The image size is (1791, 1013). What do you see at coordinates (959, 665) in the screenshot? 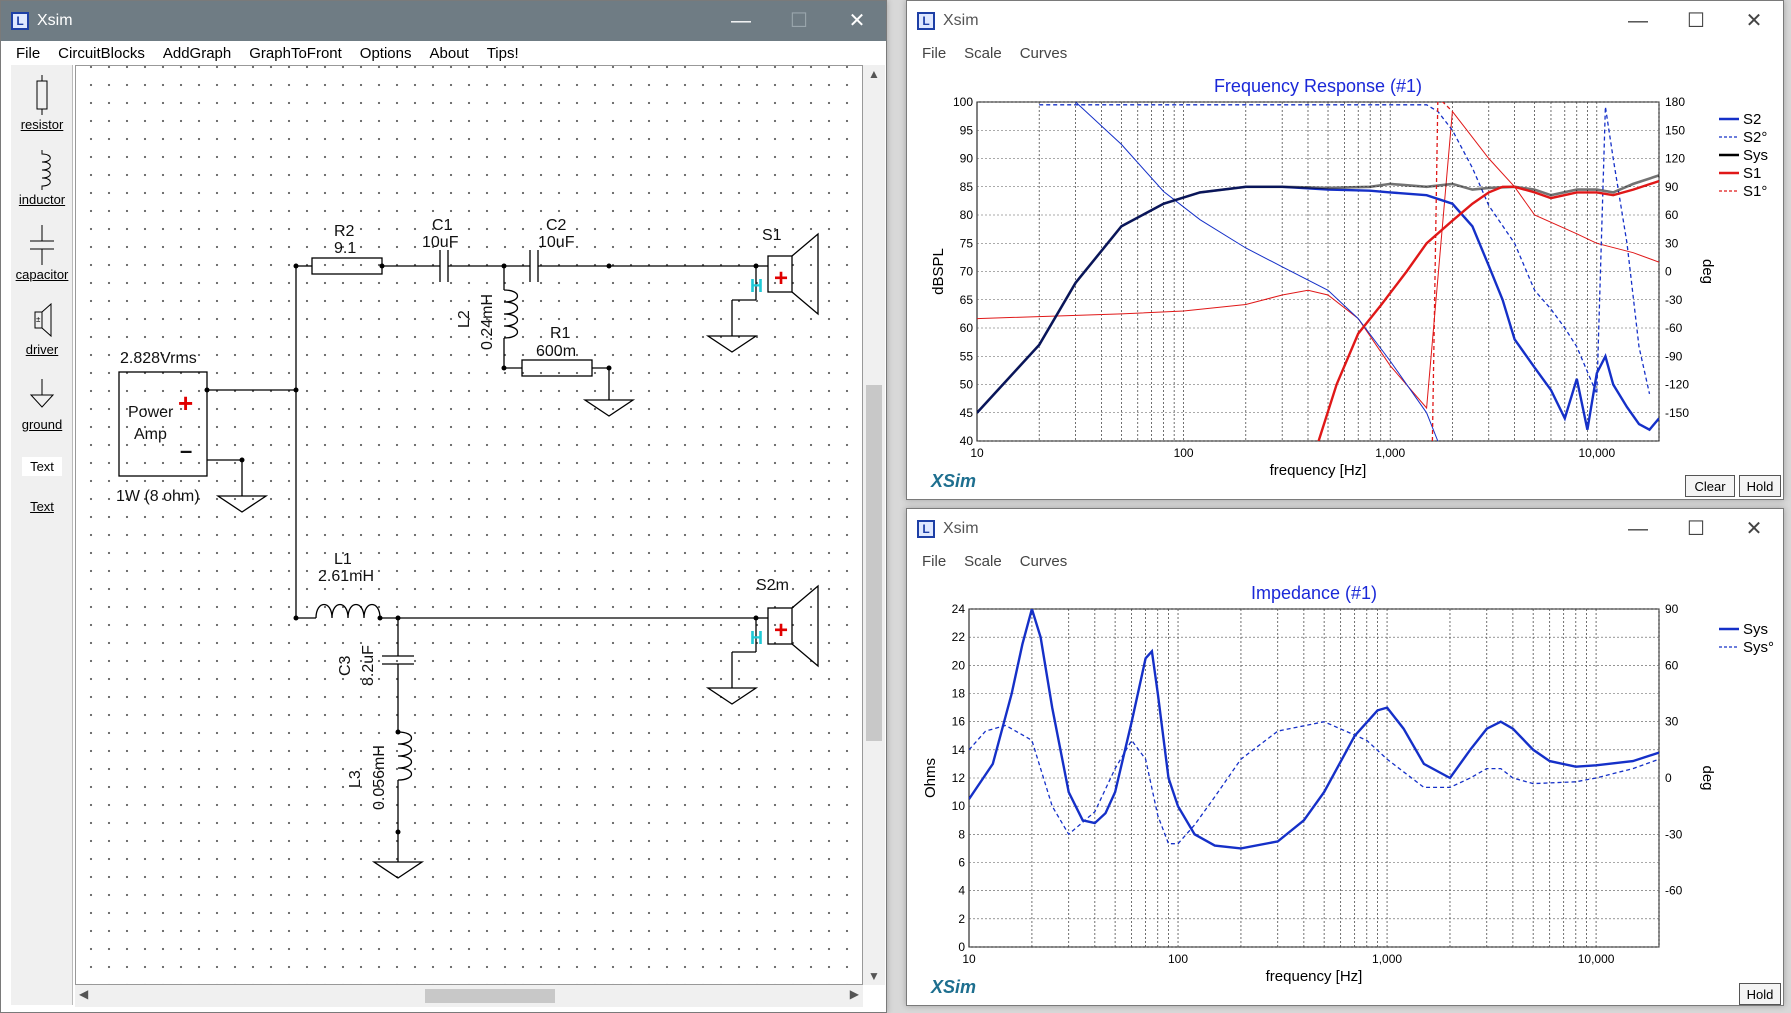
I see `y-tick-label: 20` at bounding box center [959, 665].